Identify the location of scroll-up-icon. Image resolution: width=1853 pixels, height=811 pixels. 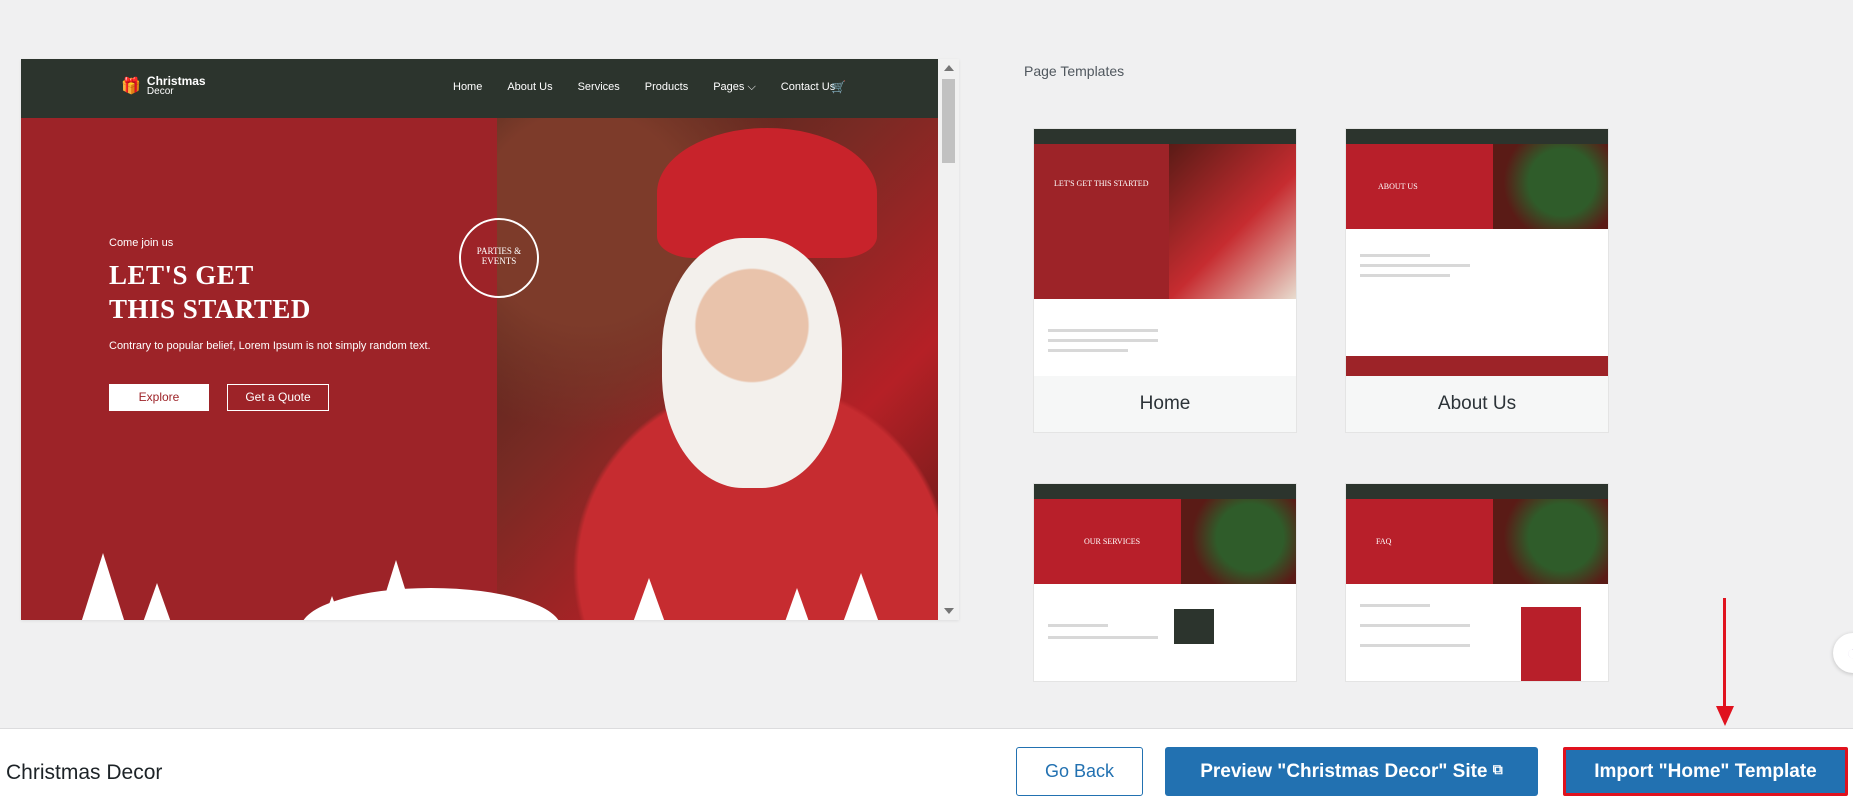
(949, 68).